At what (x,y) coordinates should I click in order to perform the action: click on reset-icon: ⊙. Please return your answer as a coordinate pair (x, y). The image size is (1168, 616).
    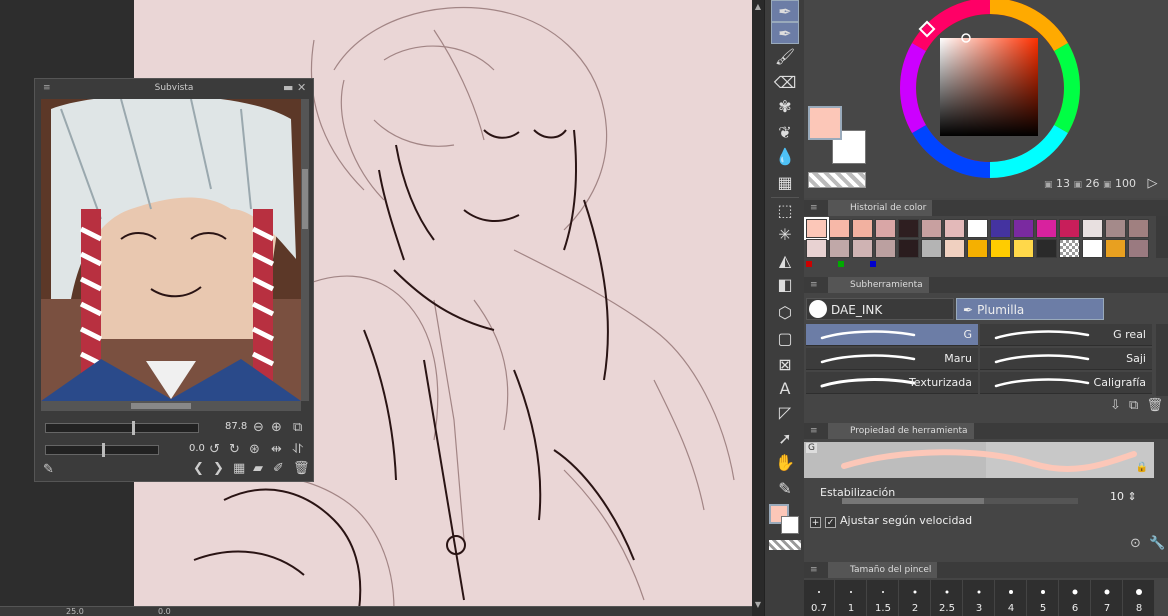
    Looking at the image, I should click on (1135, 543).